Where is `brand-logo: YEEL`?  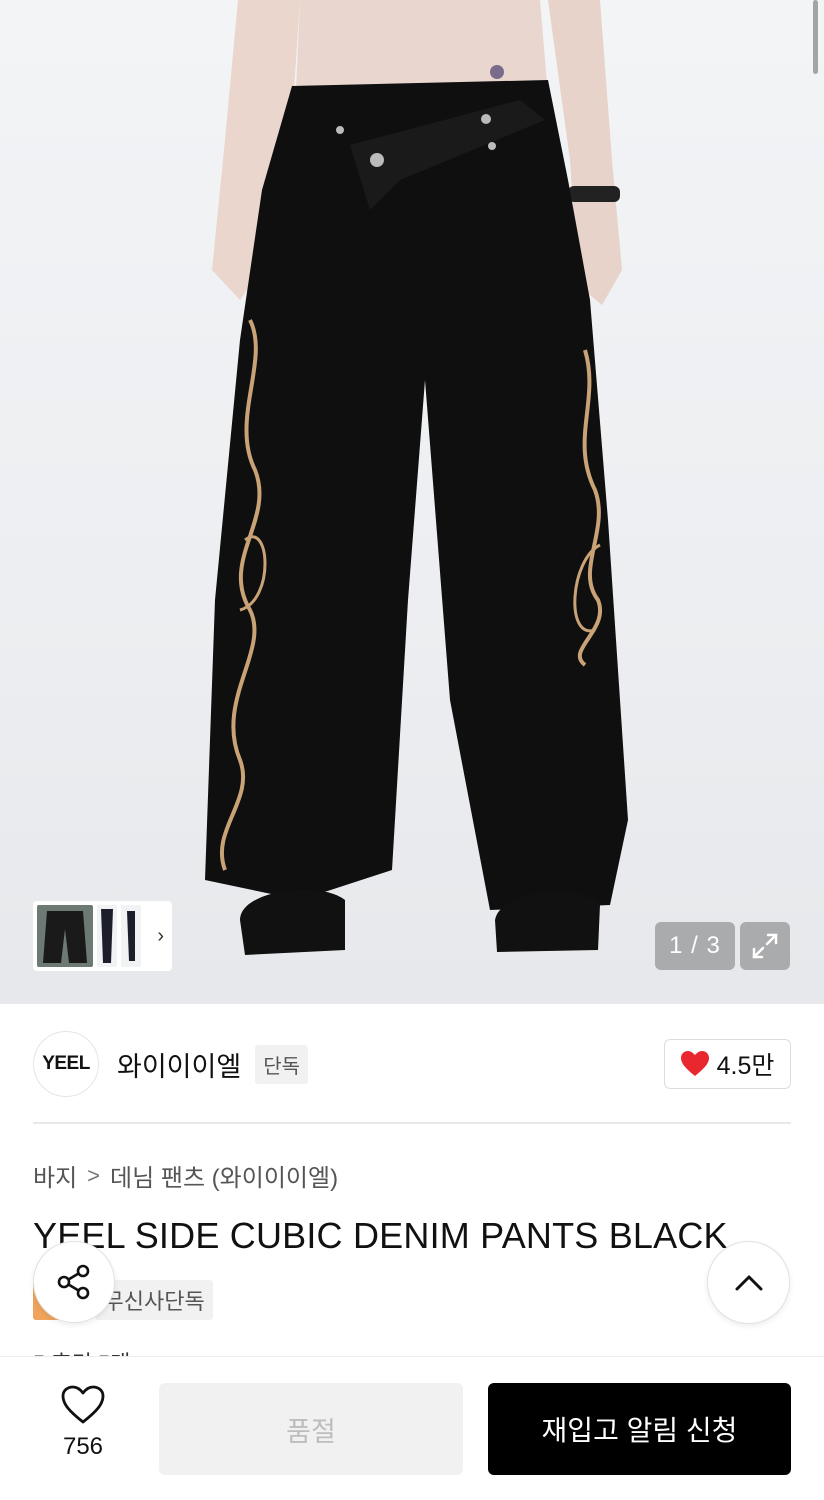
brand-logo: YEEL is located at coordinates (66, 1064).